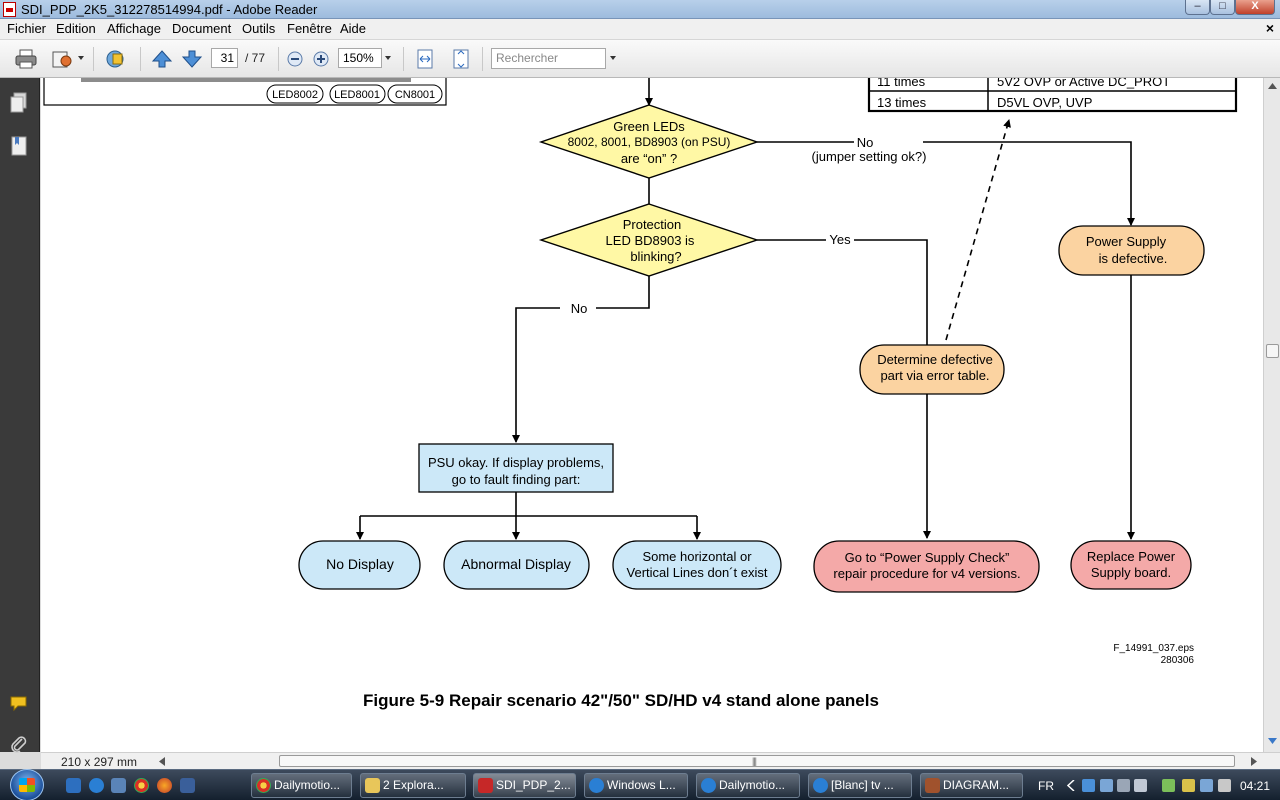 The width and height of the screenshot is (1280, 800). I want to click on scroll-down-icon, so click(1272, 741).